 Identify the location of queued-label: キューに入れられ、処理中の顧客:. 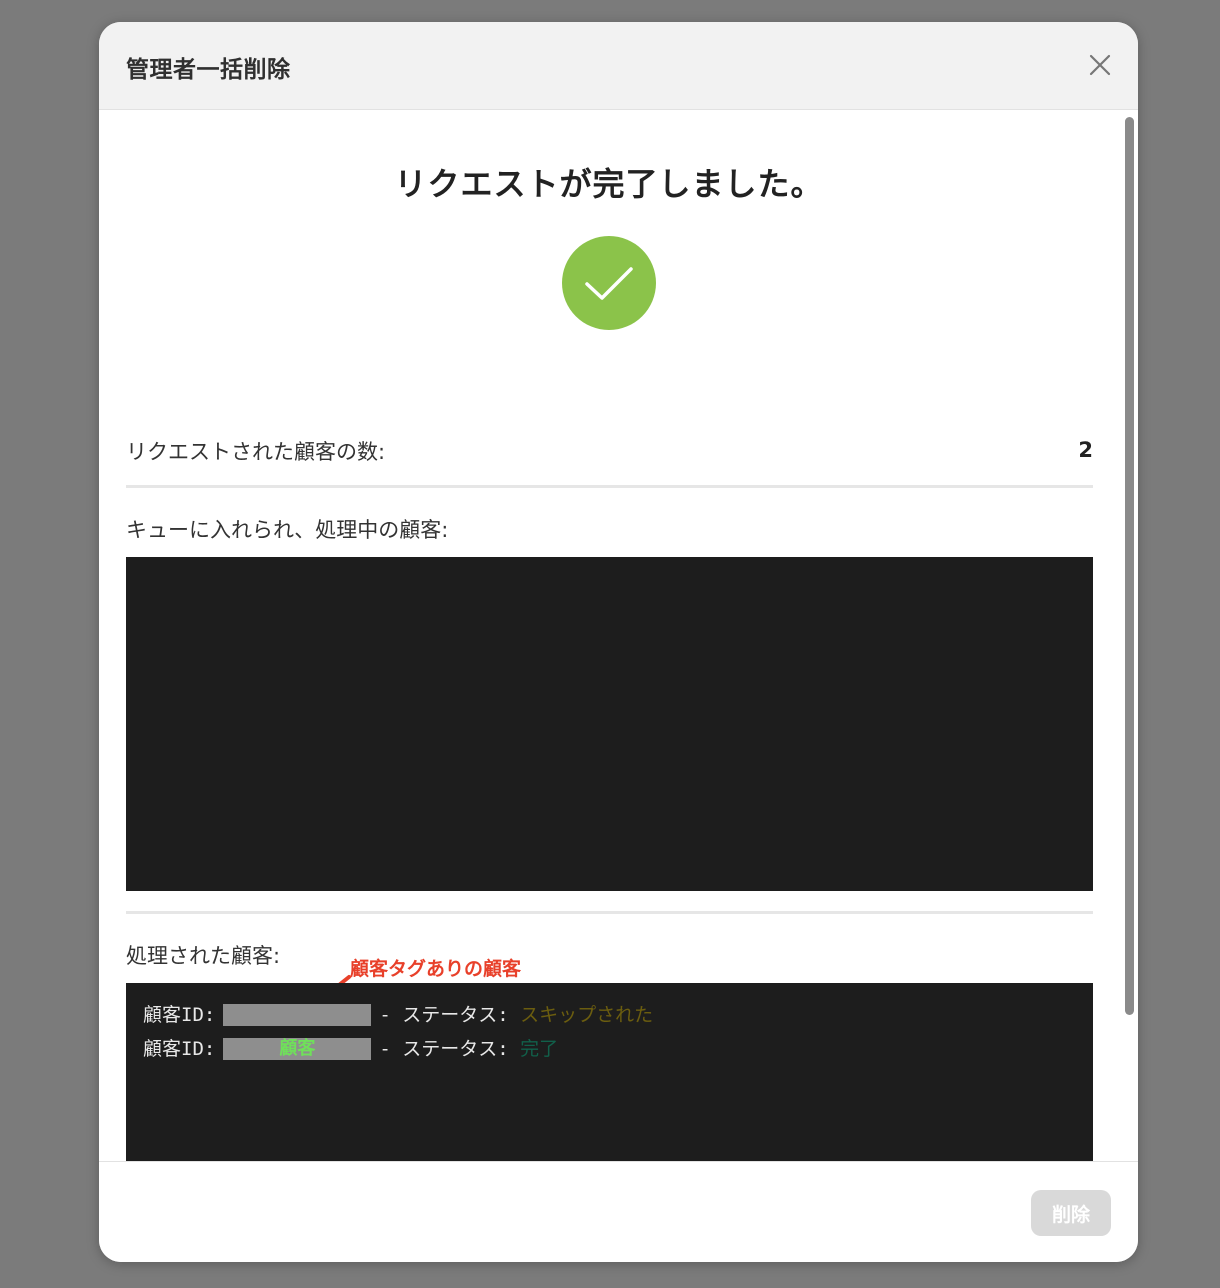
(287, 530).